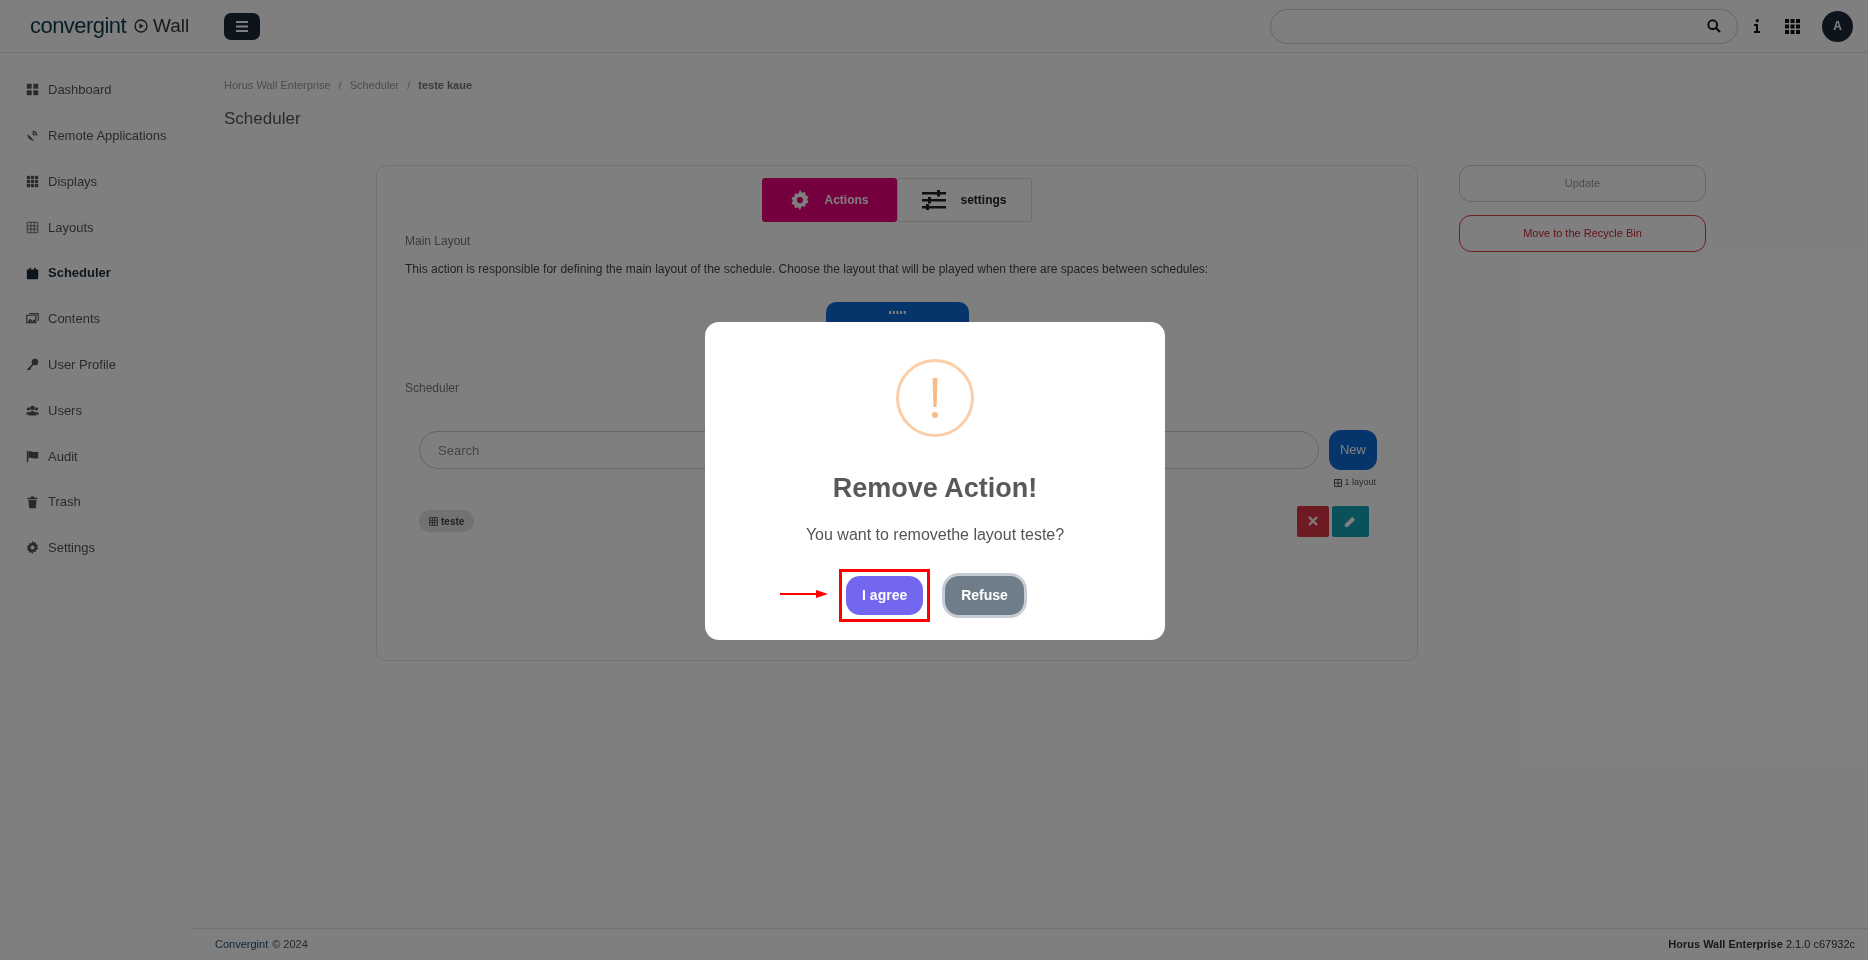  Describe the element at coordinates (807, 269) in the screenshot. I see `description-text: This action is responsible for defining the main layout of the schedule. Choose the layout that will be played when there are spaces between schedules:` at that location.